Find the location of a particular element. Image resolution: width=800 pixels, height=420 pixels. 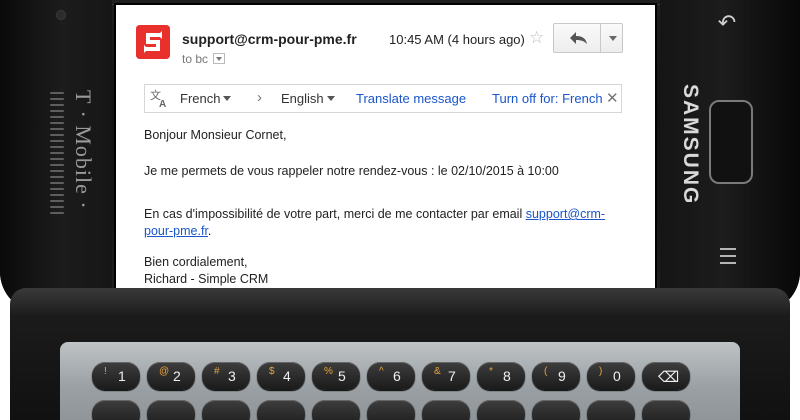

app-logo-icon is located at coordinates (153, 42).